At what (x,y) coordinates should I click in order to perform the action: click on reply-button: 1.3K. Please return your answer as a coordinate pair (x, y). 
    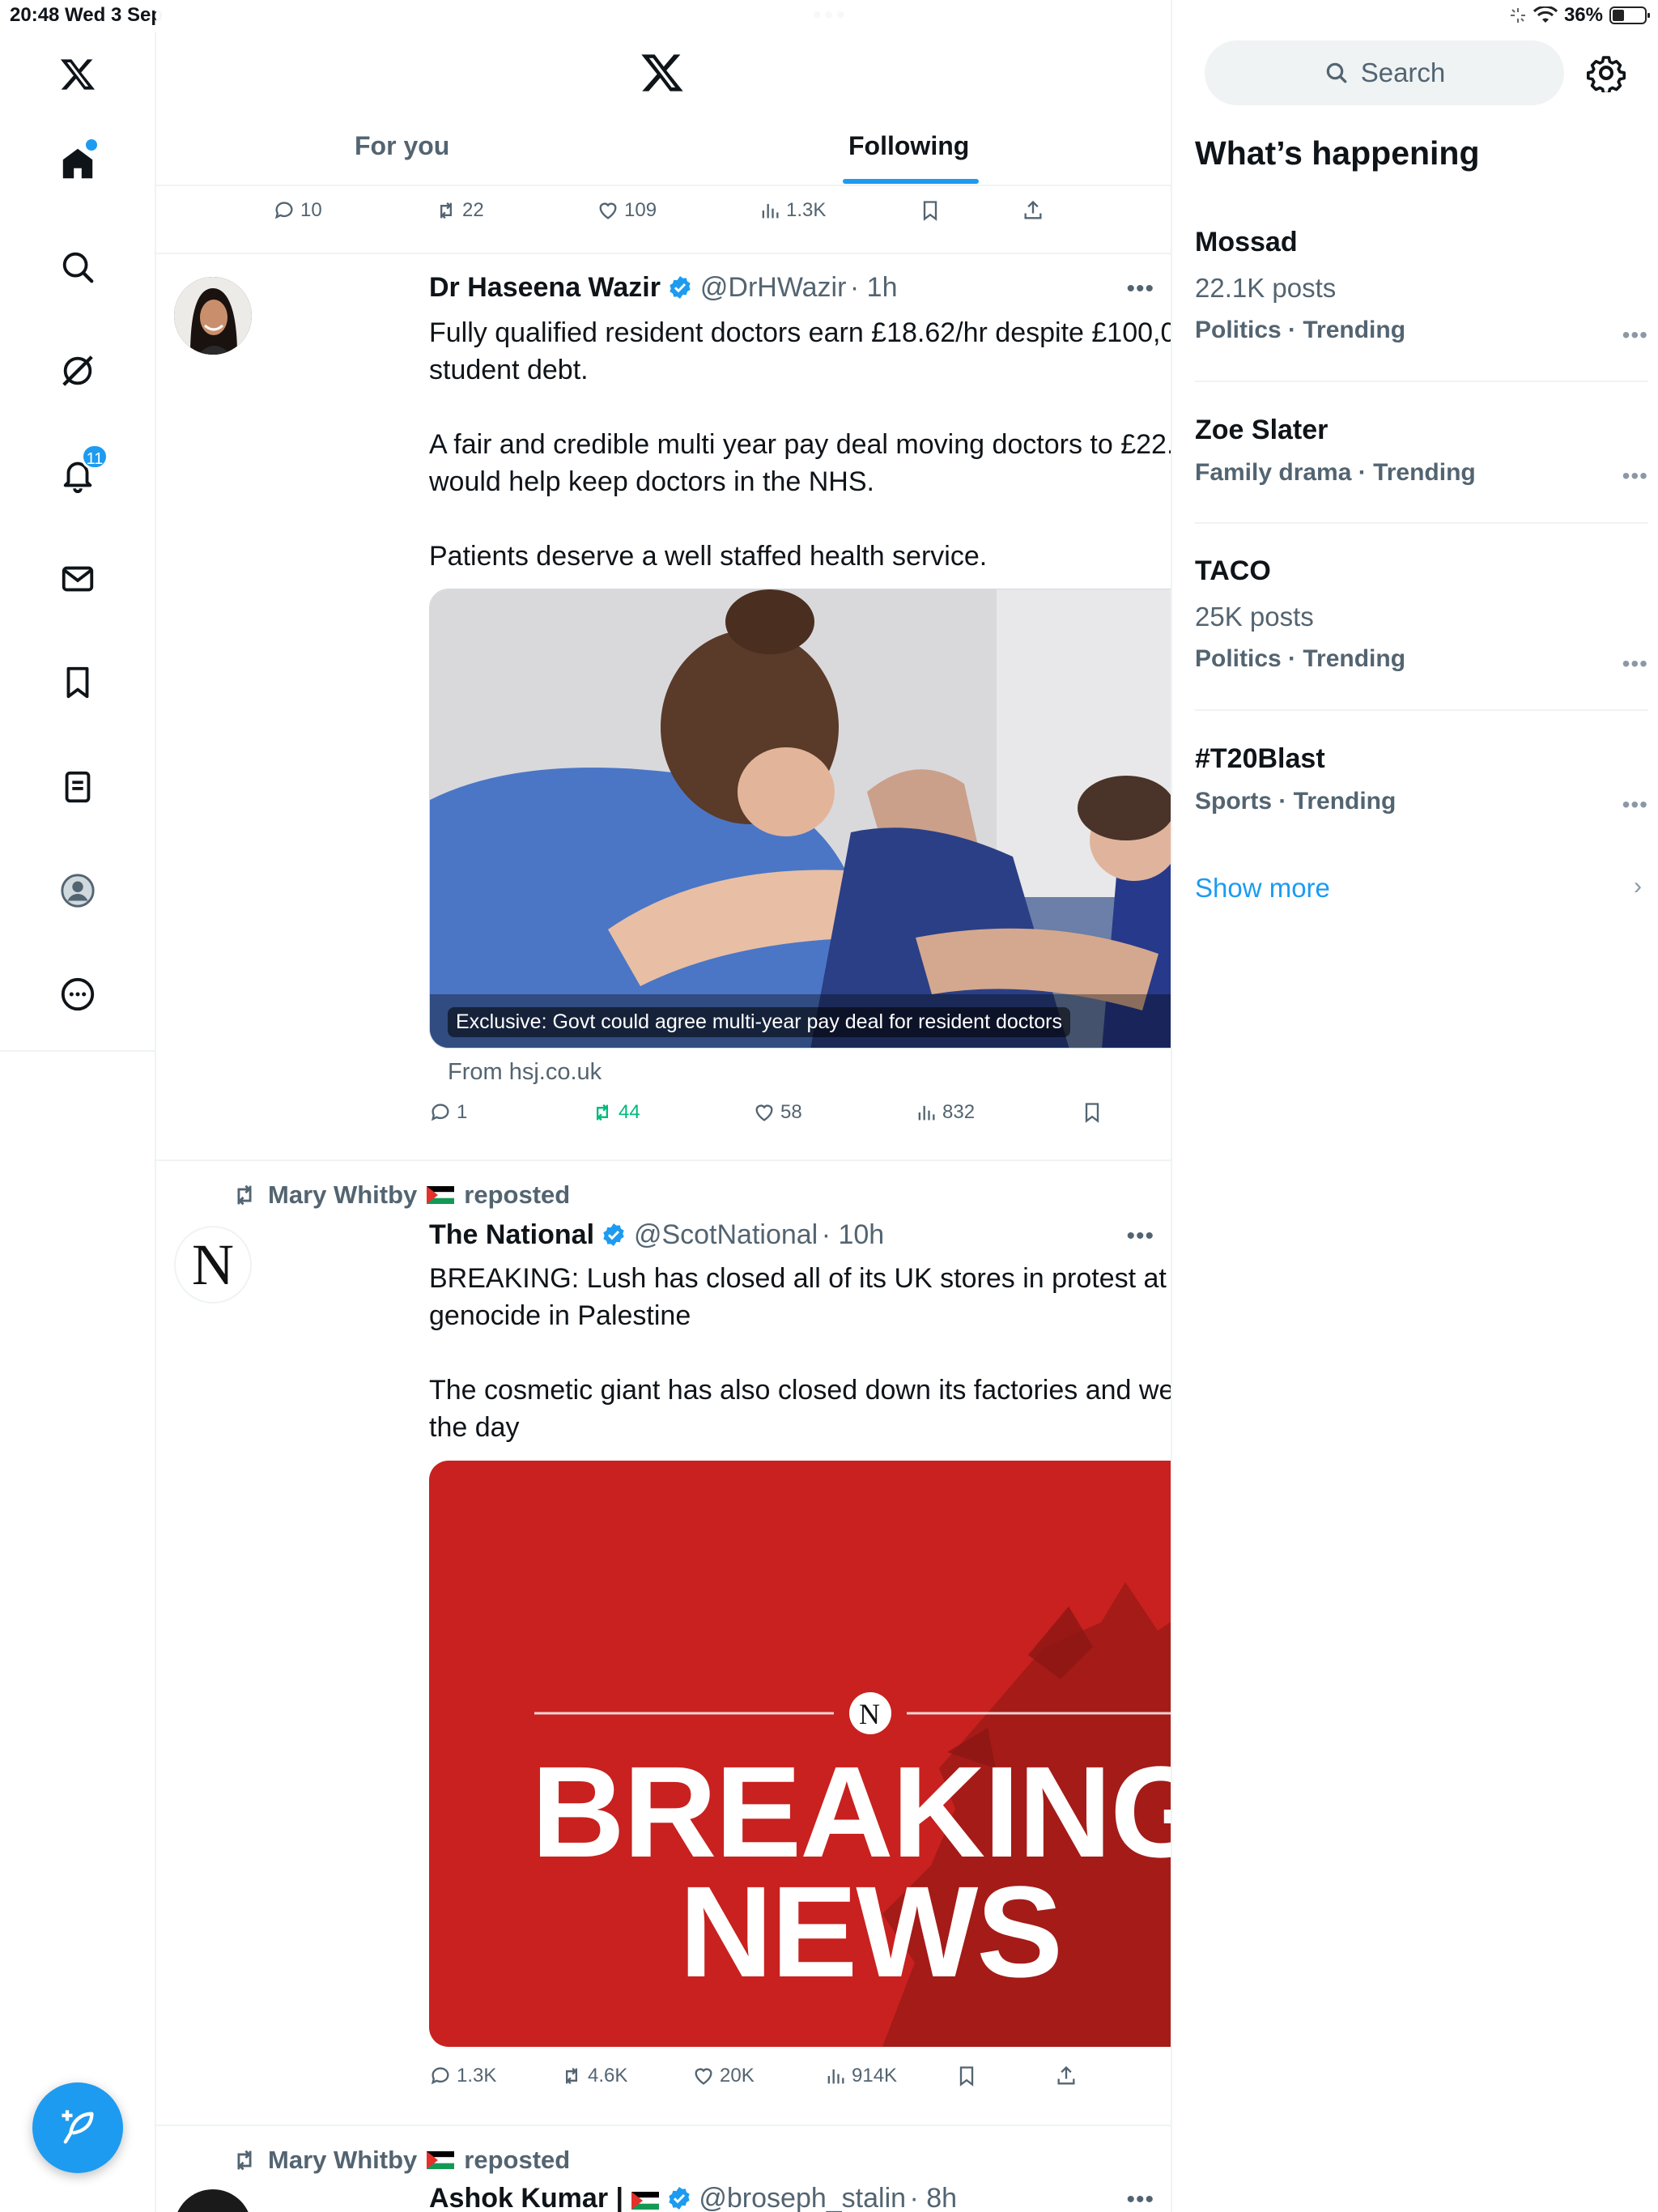
    Looking at the image, I should click on (462, 2076).